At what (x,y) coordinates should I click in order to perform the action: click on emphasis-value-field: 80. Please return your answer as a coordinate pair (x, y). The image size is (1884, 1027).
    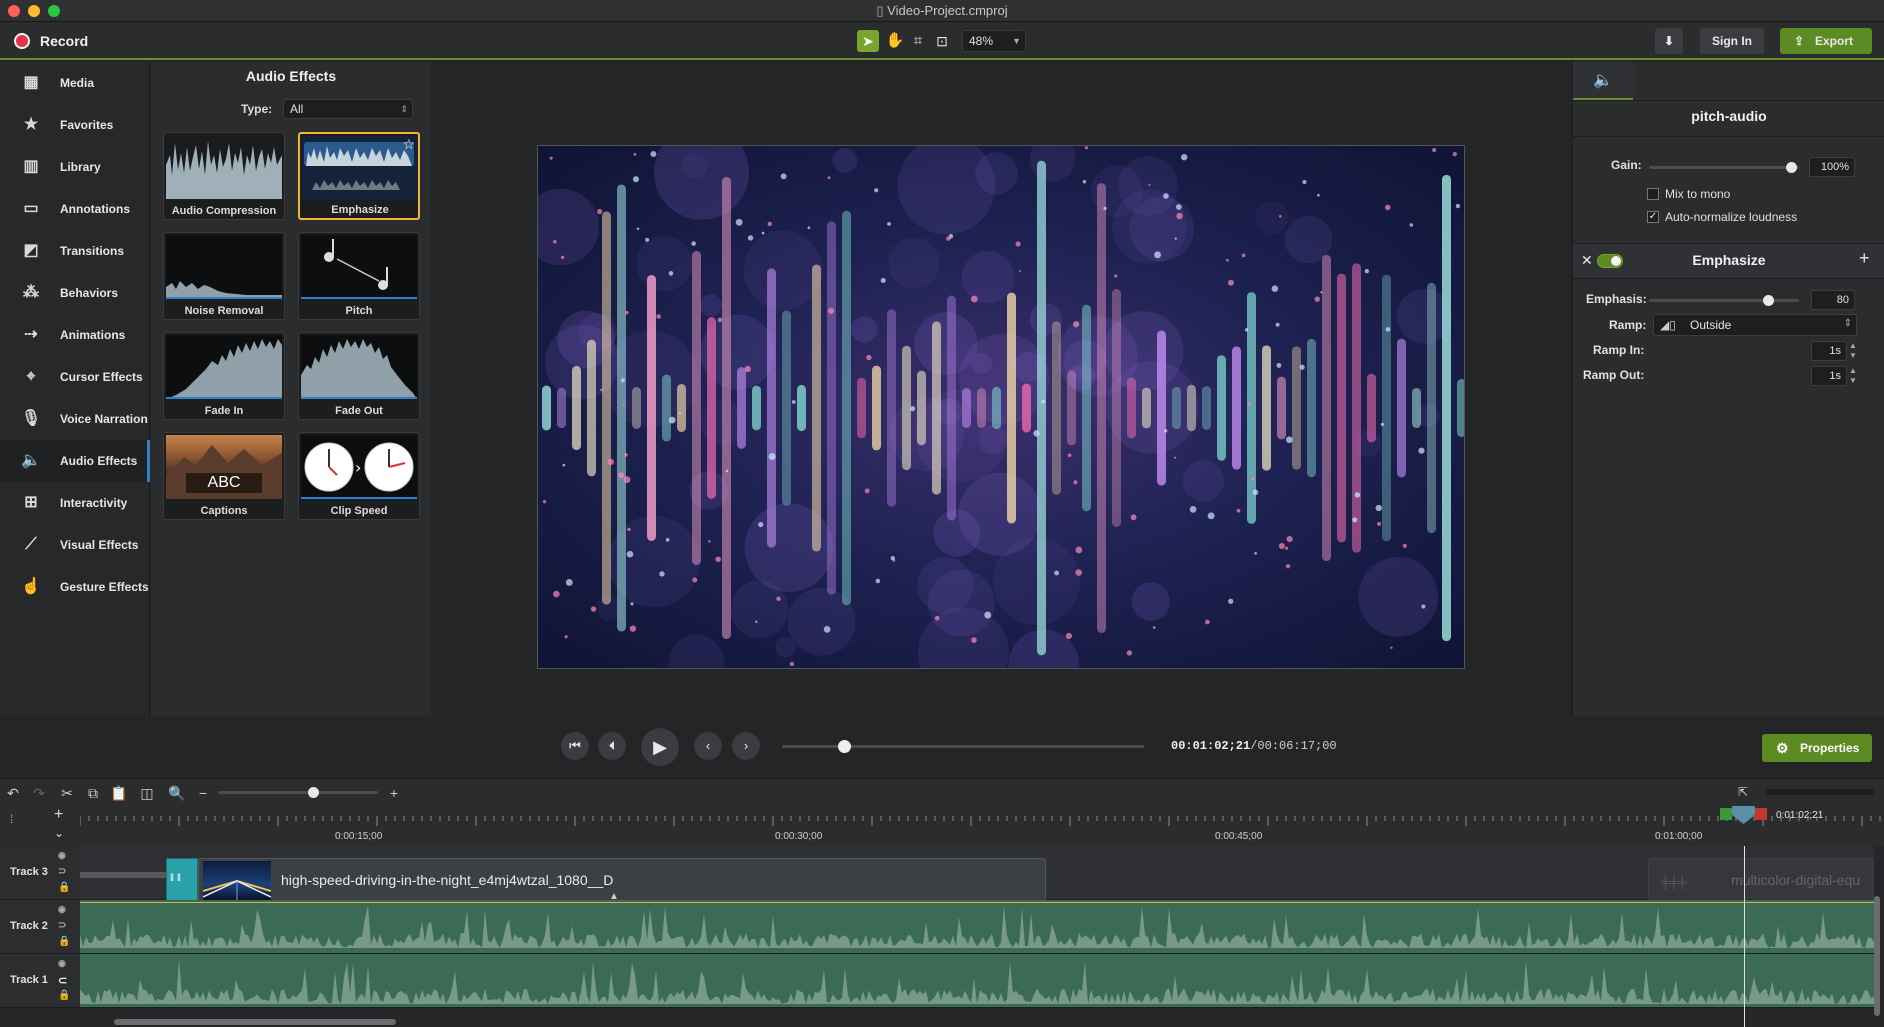
    Looking at the image, I should click on (1833, 300).